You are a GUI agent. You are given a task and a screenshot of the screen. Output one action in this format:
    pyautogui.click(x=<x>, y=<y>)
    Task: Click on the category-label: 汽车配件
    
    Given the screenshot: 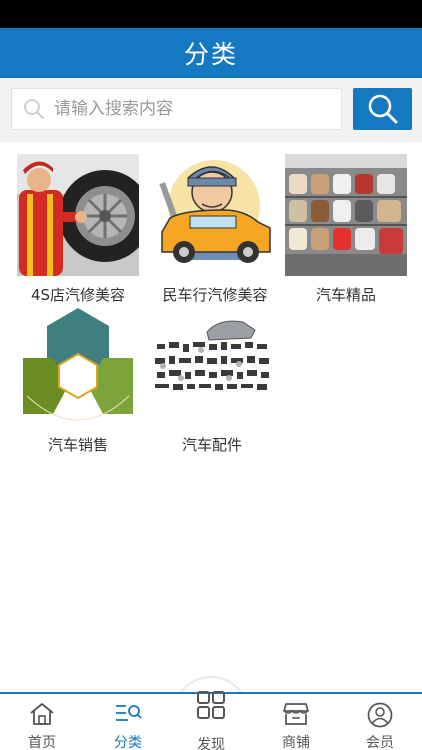 What is the action you would take?
    pyautogui.click(x=211, y=445)
    